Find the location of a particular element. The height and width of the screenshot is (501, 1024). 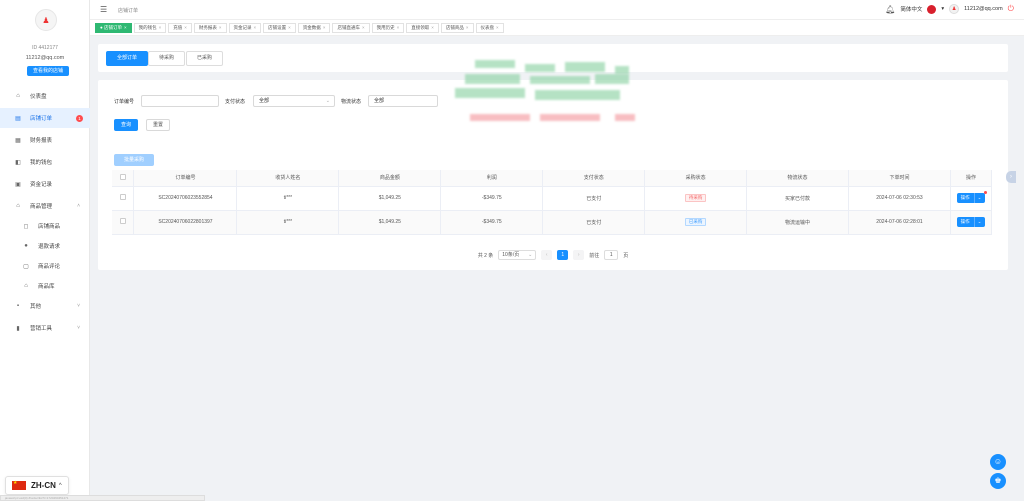

home-icon: ⌂ is located at coordinates (26, 286).